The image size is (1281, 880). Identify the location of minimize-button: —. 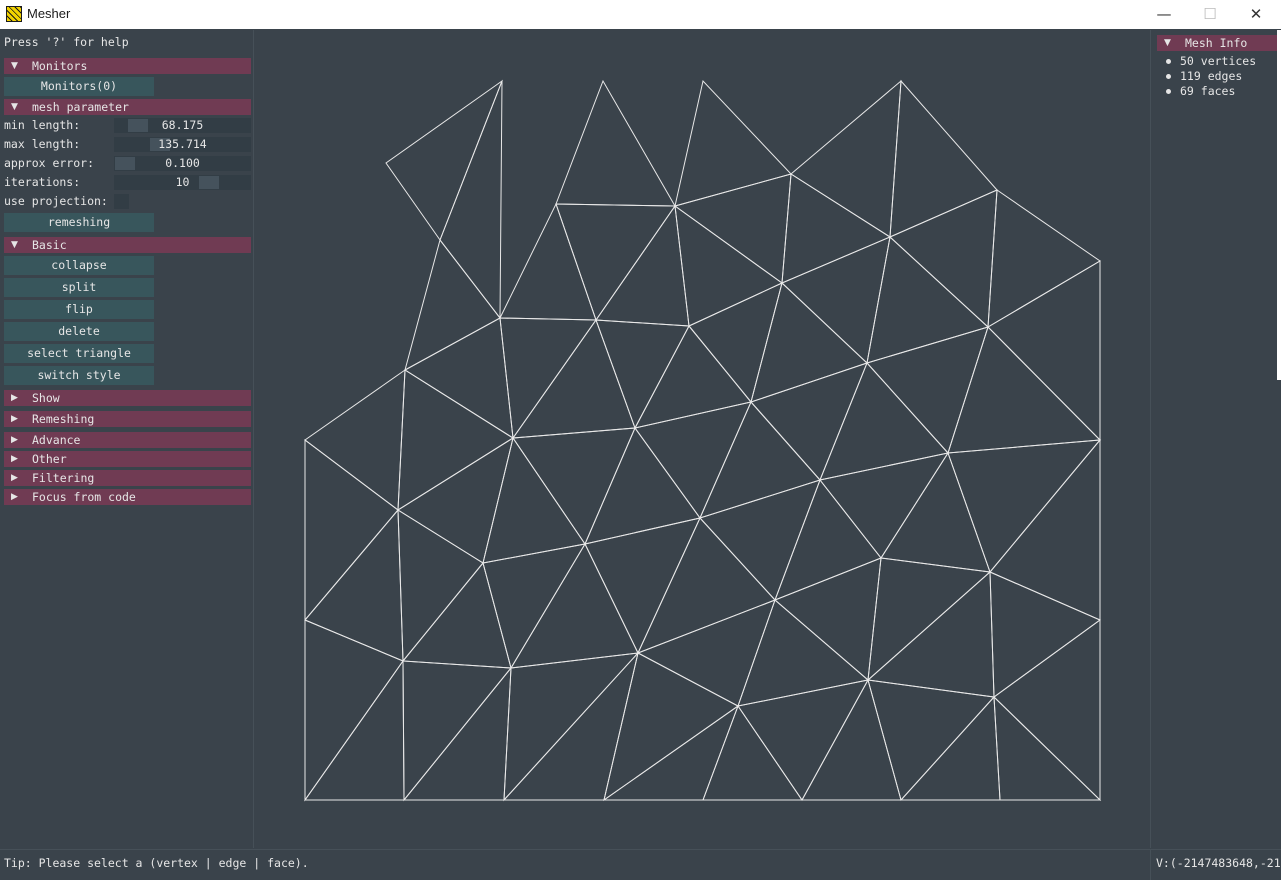
(1164, 14).